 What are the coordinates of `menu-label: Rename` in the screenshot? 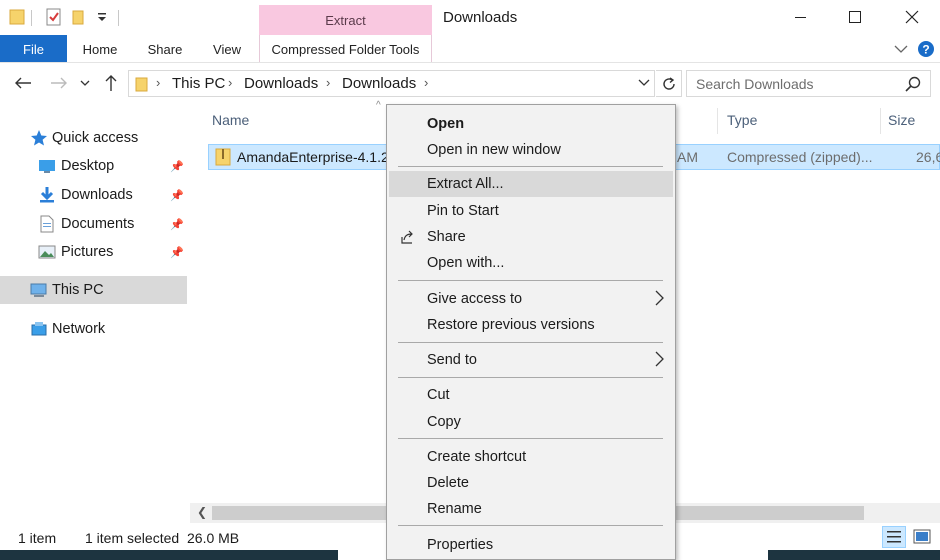 It's located at (454, 509).